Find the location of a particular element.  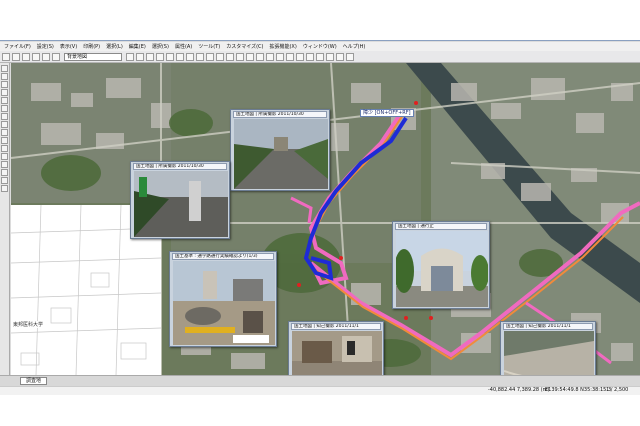

menu-tools: ツール(T) is located at coordinates (209, 46).